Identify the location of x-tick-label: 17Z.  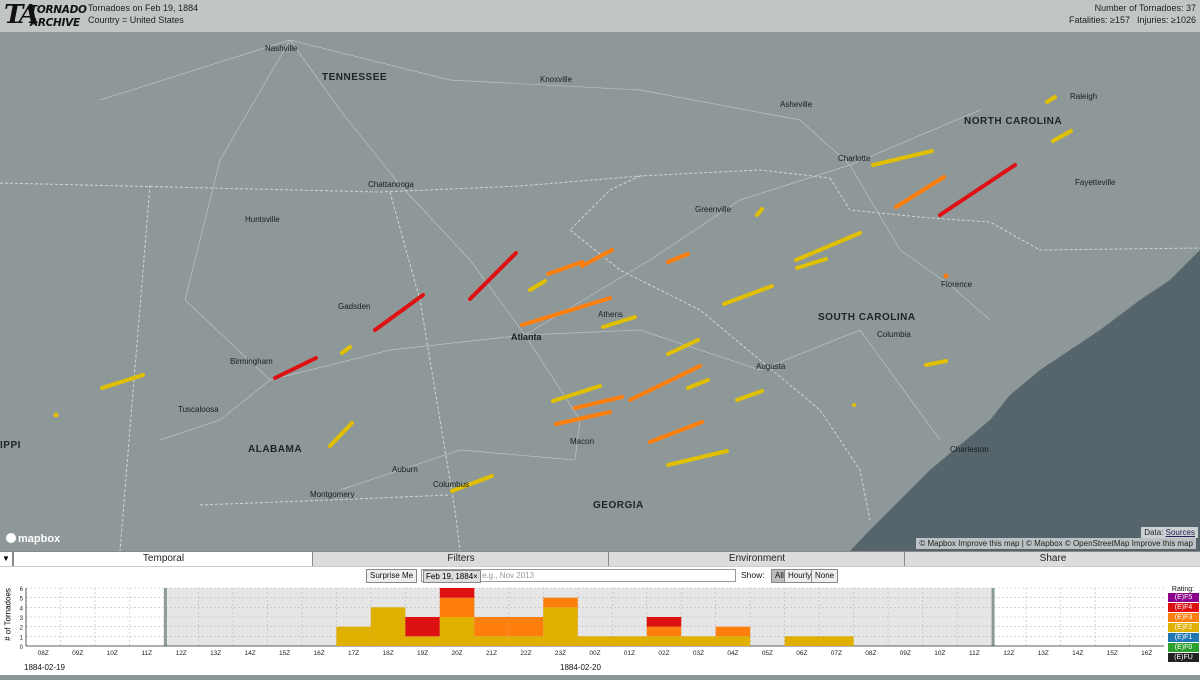
(353, 653).